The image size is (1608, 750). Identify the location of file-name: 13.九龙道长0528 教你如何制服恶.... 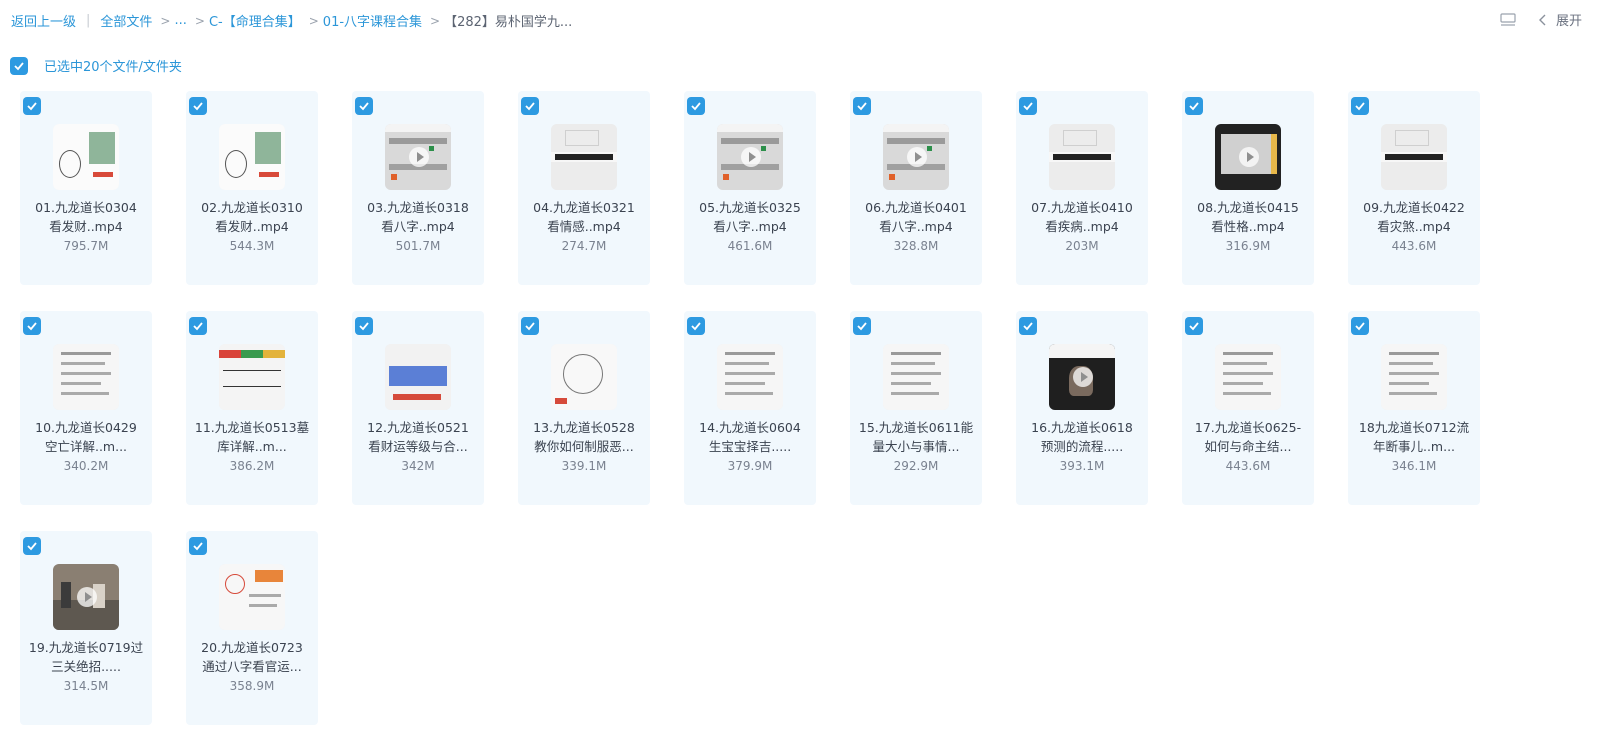
(584, 437).